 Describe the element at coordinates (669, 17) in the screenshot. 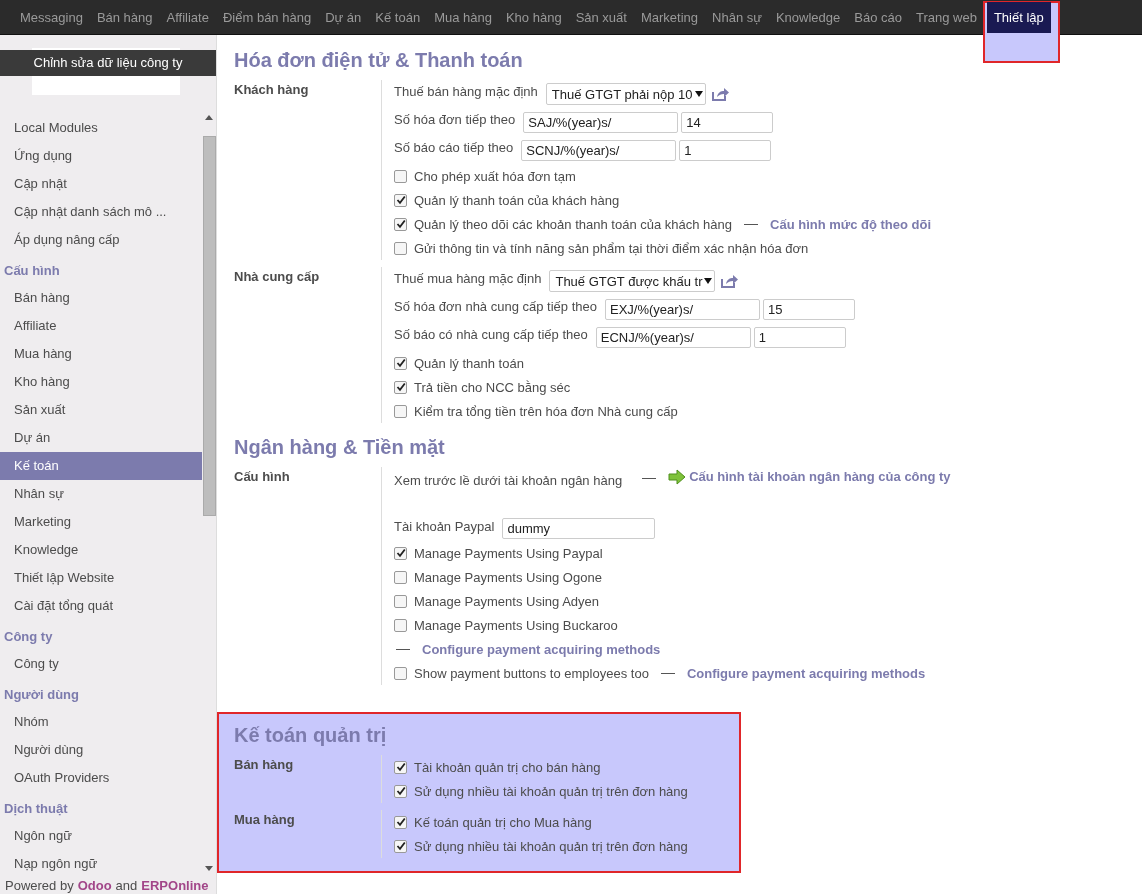

I see `menu-item: Marketing` at that location.